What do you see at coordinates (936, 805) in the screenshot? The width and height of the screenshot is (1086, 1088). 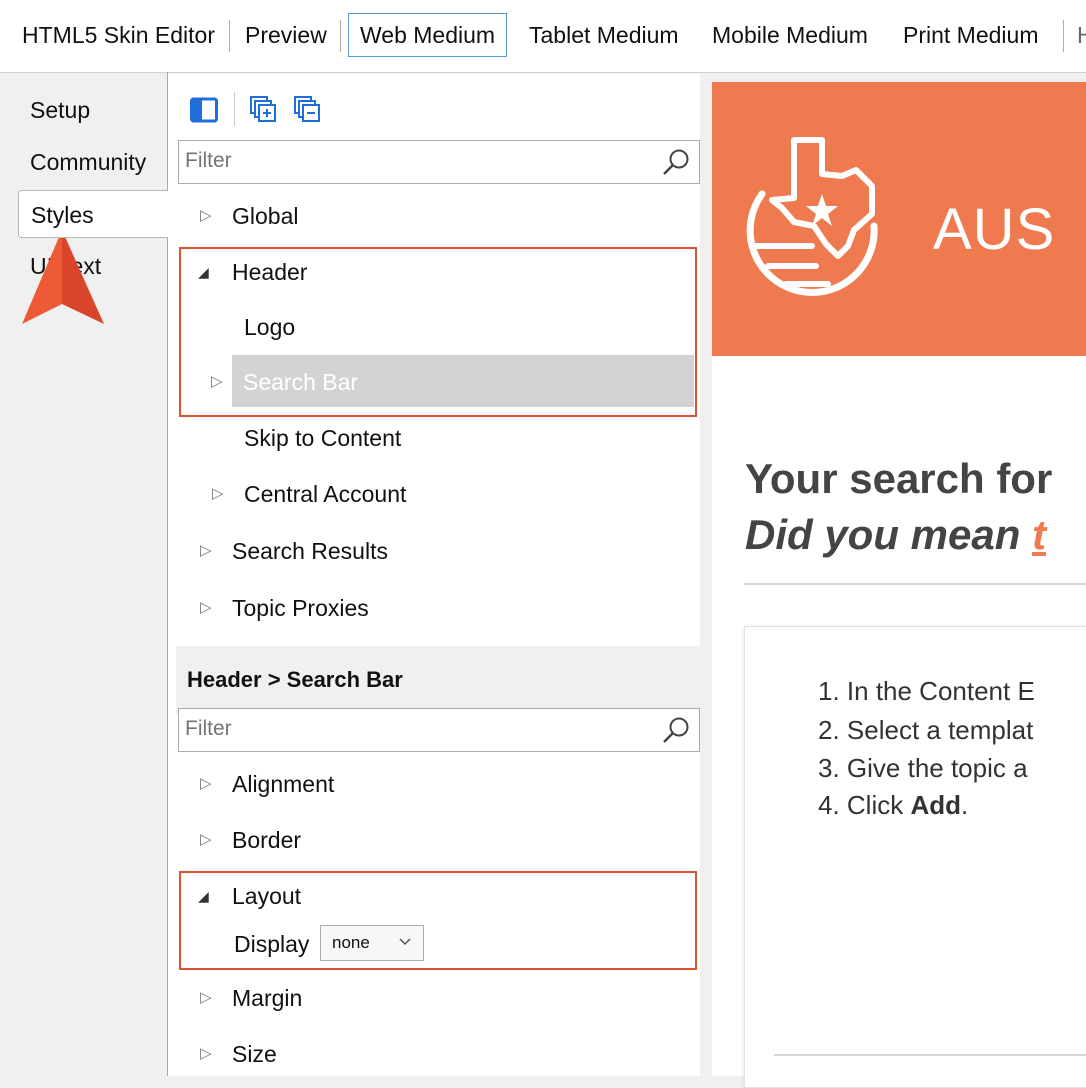 I see `preview-step-4-bold: Add` at bounding box center [936, 805].